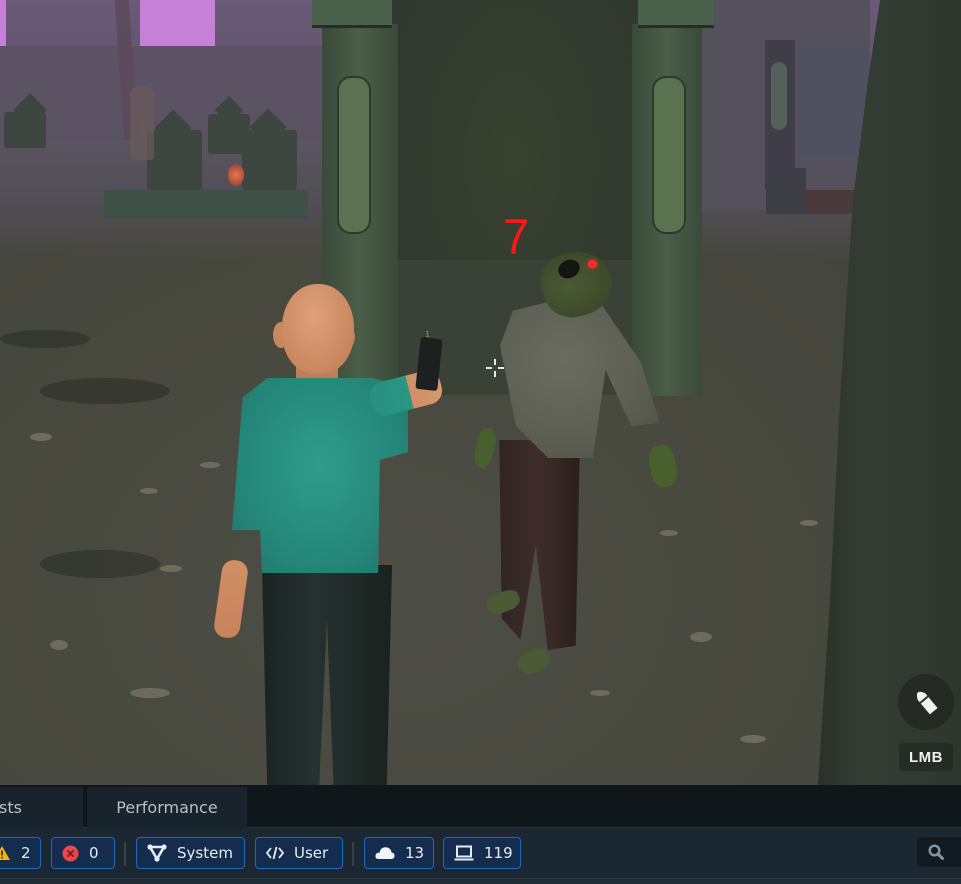 This screenshot has width=961, height=884. What do you see at coordinates (676, 14) in the screenshot?
I see `tomb-pillar-cap-right` at bounding box center [676, 14].